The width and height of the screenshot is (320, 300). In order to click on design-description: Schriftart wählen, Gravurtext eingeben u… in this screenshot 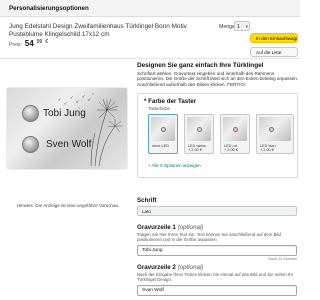, I will do `click(218, 79)`.